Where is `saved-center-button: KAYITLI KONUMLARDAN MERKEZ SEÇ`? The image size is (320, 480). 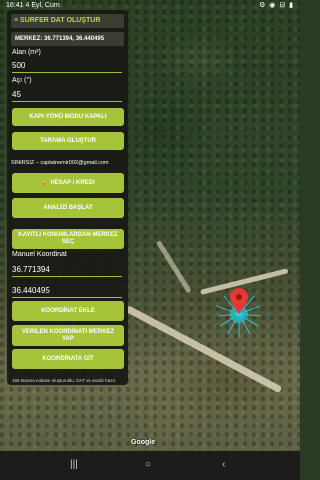
saved-center-button: KAYITLI KONUMLARDAN MERKEZ SEÇ is located at coordinates (68, 239).